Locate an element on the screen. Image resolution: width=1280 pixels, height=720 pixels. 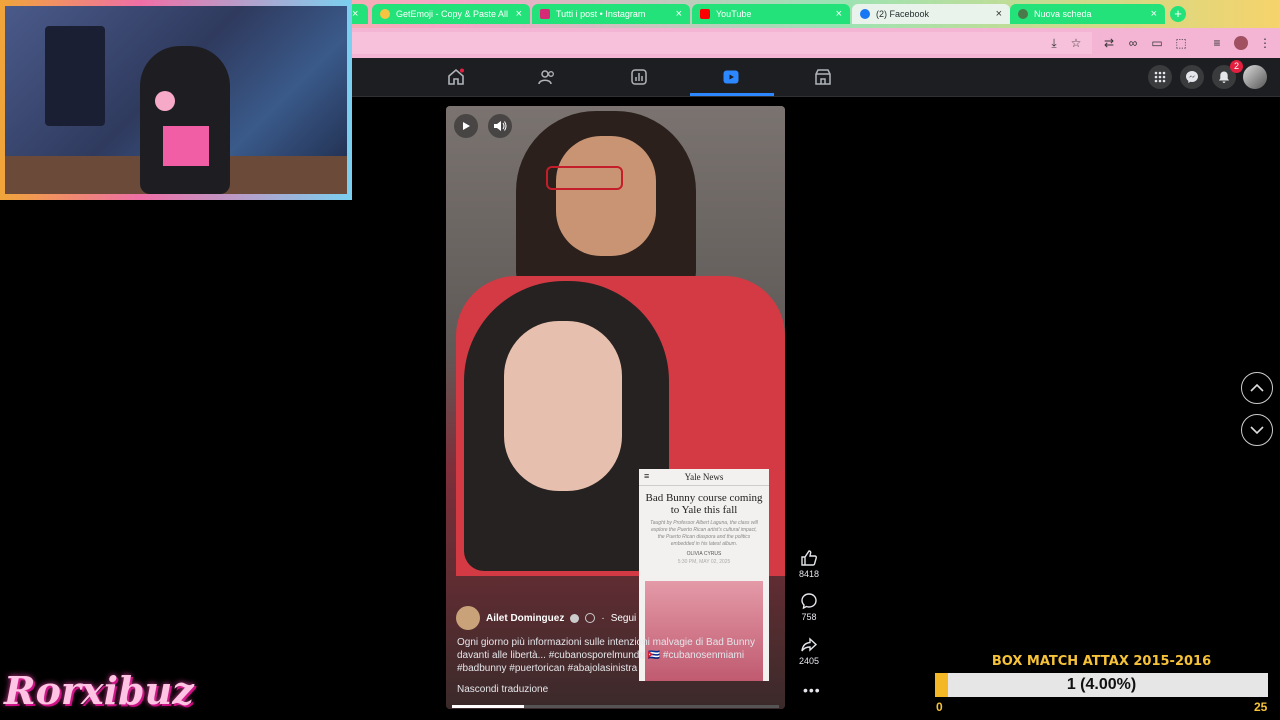
like-button: 8418 is located at coordinates (809, 564).